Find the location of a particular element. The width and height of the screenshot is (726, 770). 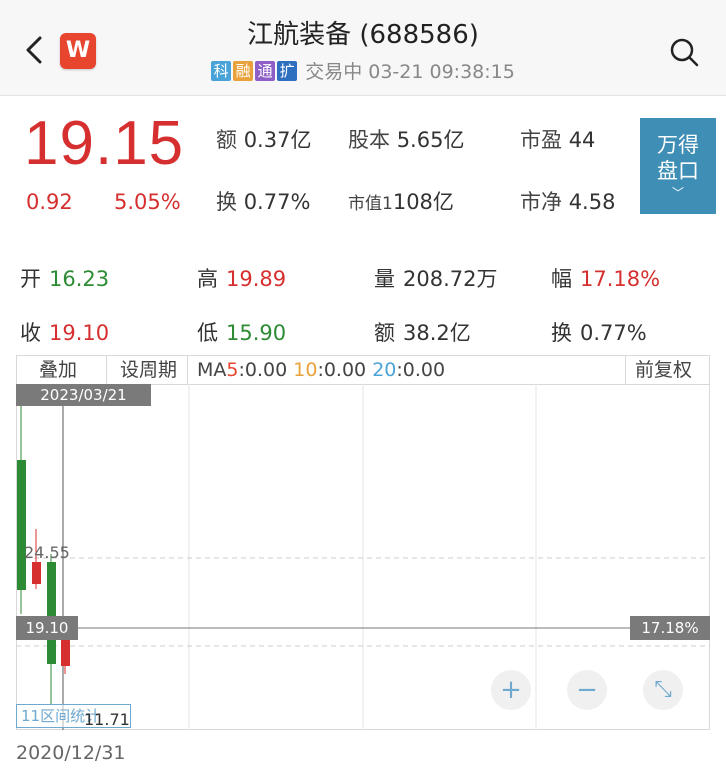

price-change: 0.92 is located at coordinates (49, 202).